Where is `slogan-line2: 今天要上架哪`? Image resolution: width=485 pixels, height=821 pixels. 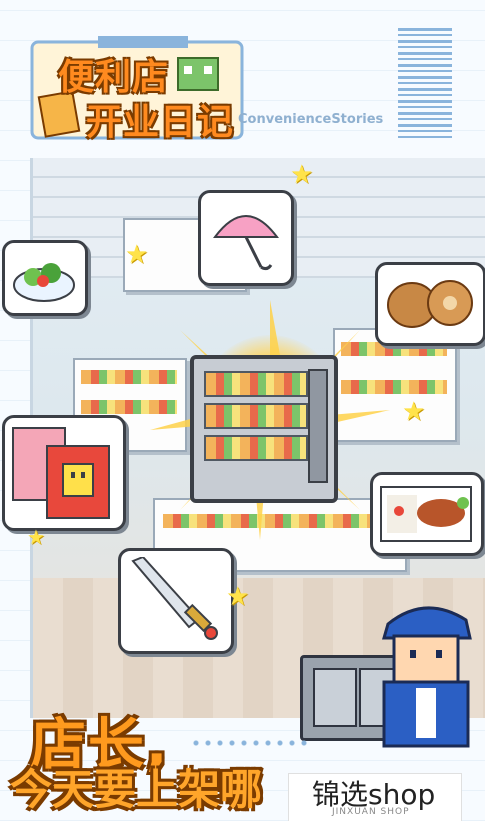 slogan-line2: 今天要上架哪 is located at coordinates (136, 789).